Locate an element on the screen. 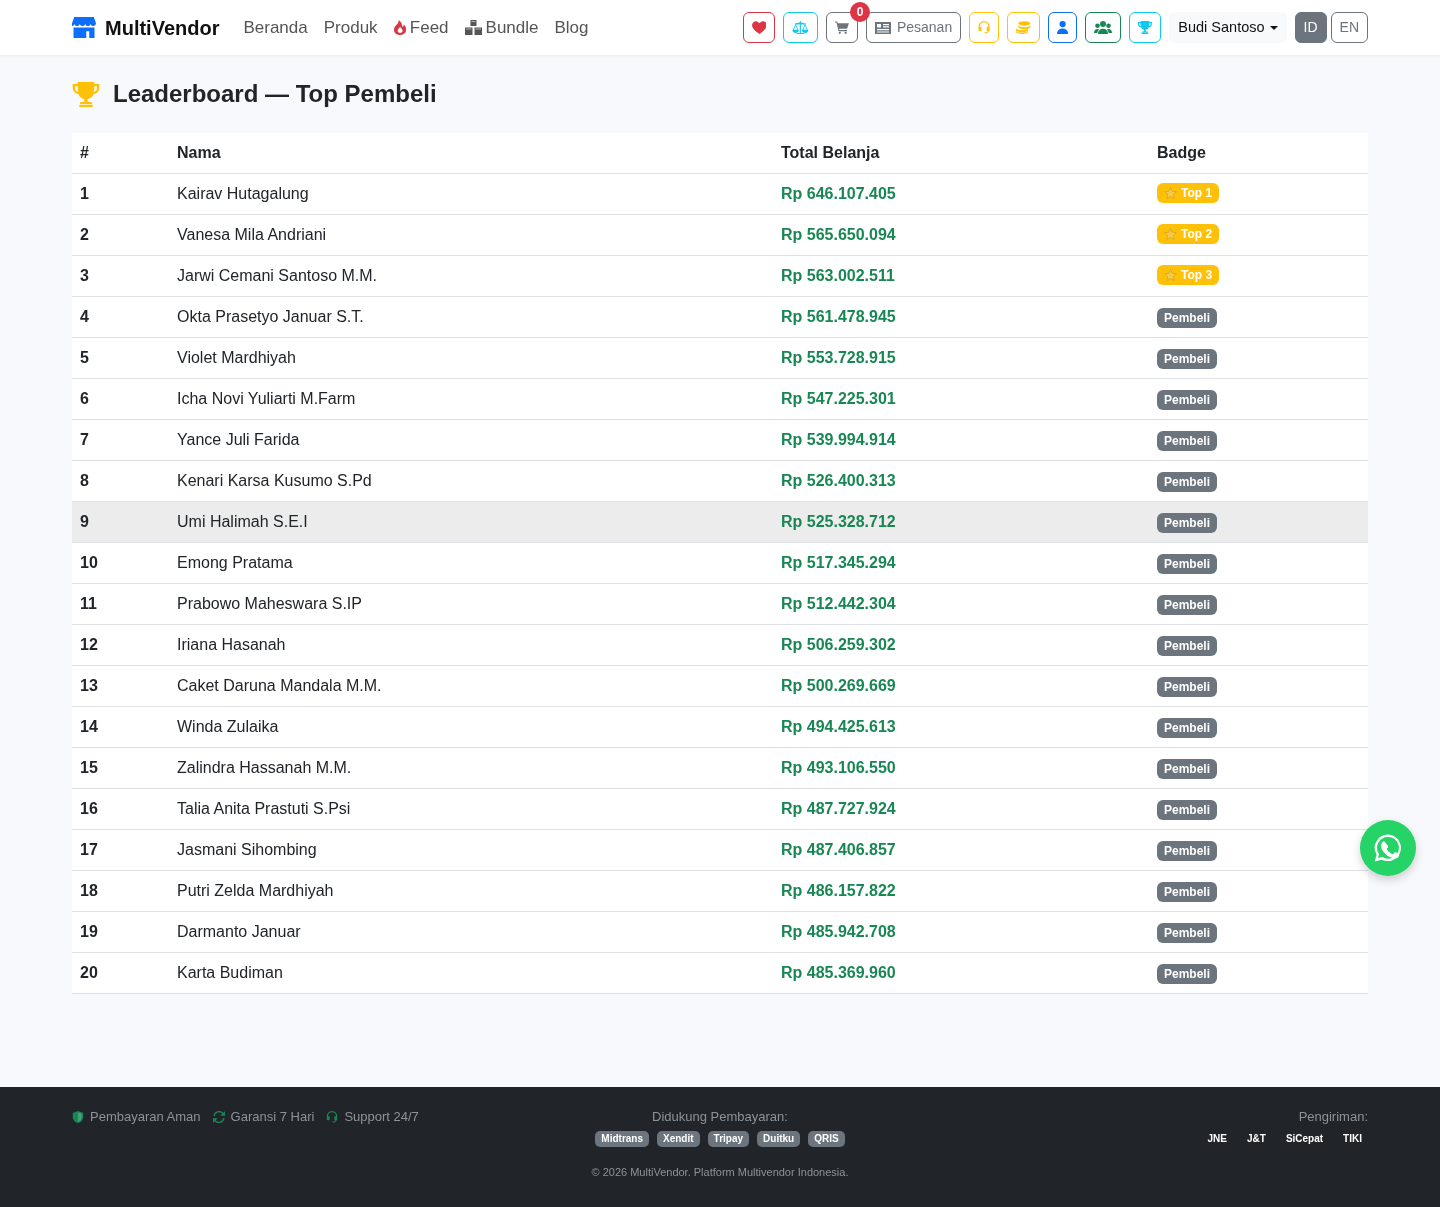  nav-link: Produk is located at coordinates (350, 27).